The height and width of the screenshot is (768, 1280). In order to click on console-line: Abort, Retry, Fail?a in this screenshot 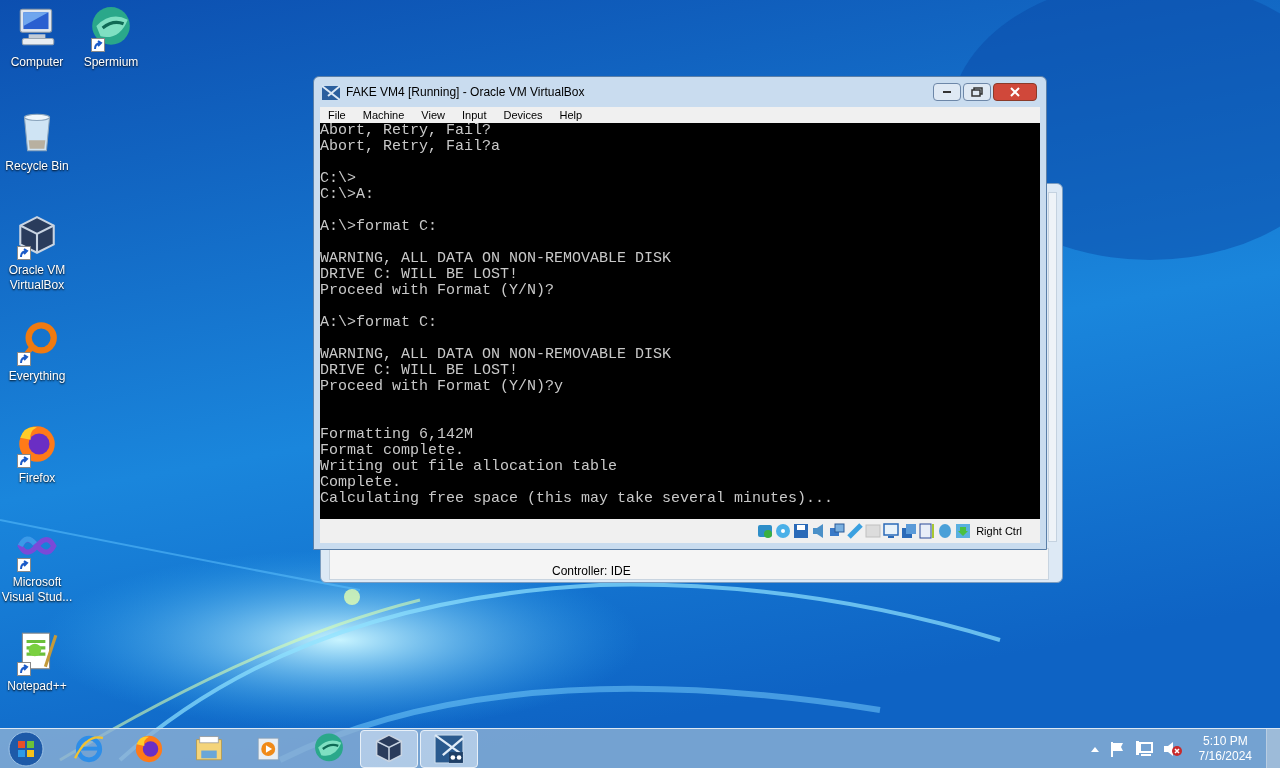, I will do `click(410, 146)`.